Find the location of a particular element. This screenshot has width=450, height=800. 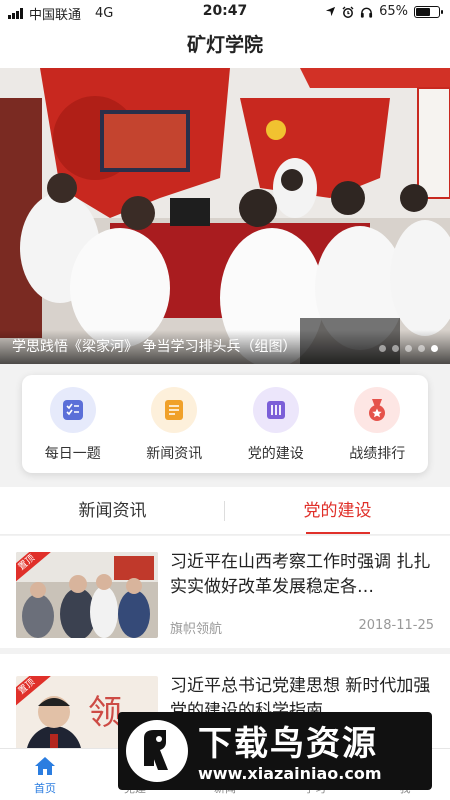

bird-logo-icon is located at coordinates (157, 751).